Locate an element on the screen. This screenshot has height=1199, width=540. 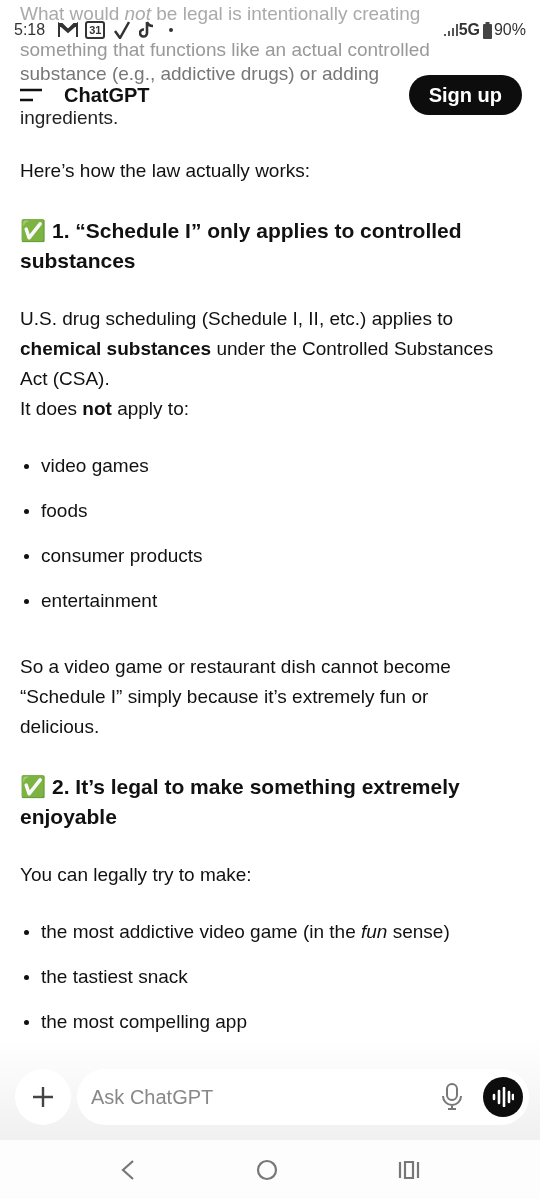
faded-text-line: substance (e.g., addictive drugs) or adding is located at coordinates (200, 74).